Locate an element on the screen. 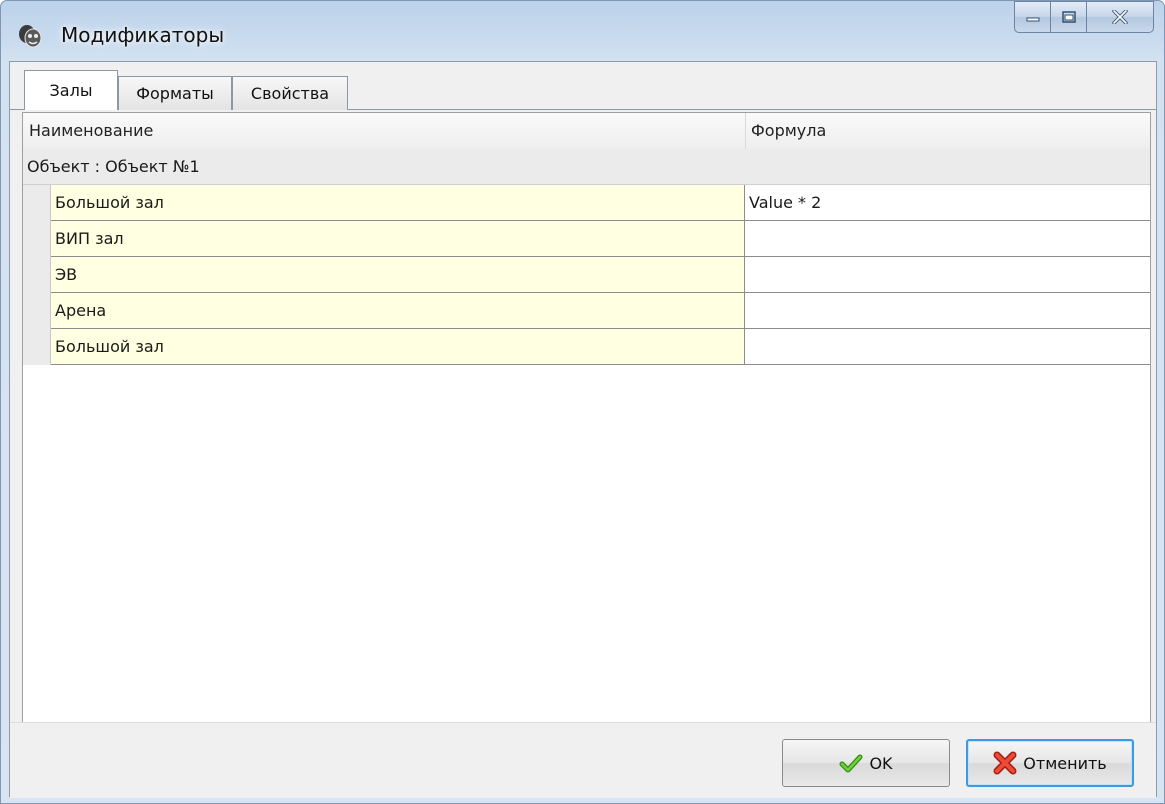  table-row: ВИП зал is located at coordinates (600, 239).